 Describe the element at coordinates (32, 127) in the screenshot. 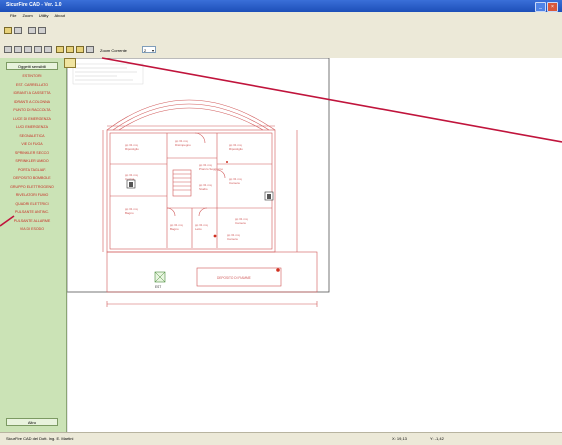

I see `sidebar-item: LUCI EMERGENZA` at that location.